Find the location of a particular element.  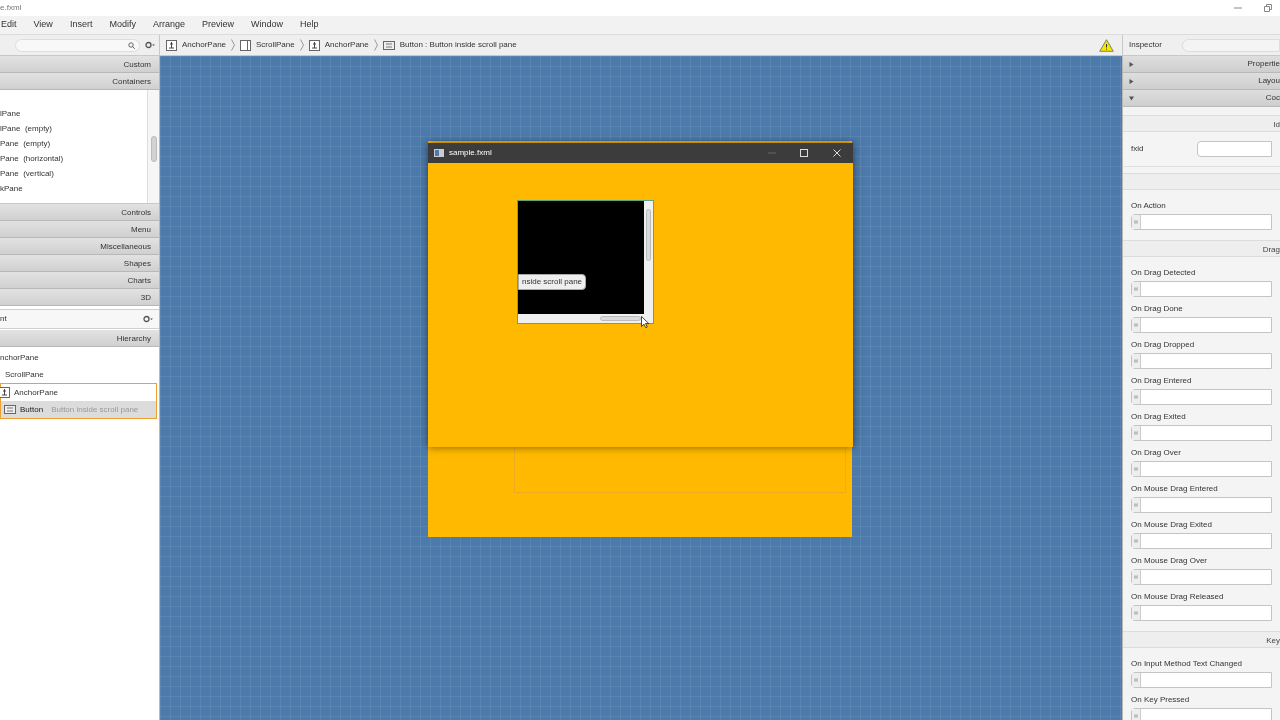

event-label: On Key Pressed is located at coordinates (1161, 700).